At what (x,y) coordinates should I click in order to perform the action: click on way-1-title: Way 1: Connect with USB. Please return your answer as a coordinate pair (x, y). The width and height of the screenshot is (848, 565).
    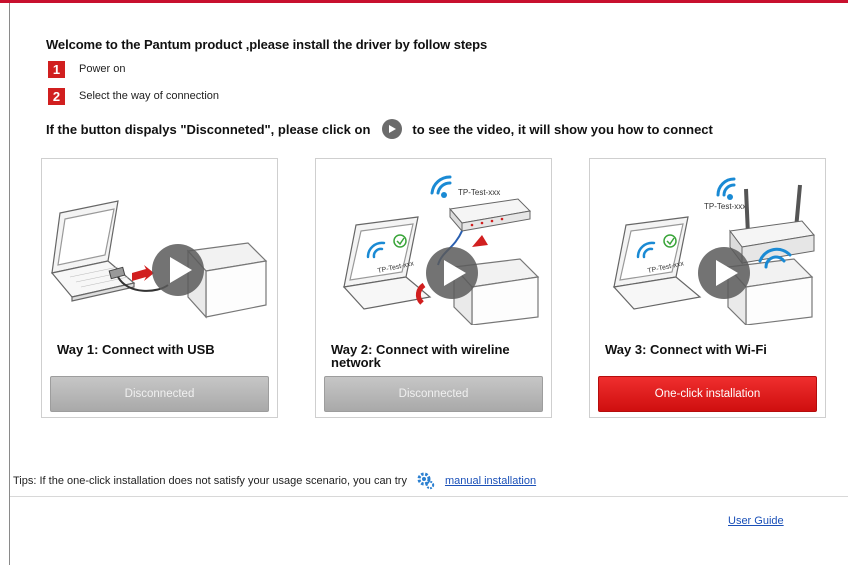
    Looking at the image, I should click on (136, 349).